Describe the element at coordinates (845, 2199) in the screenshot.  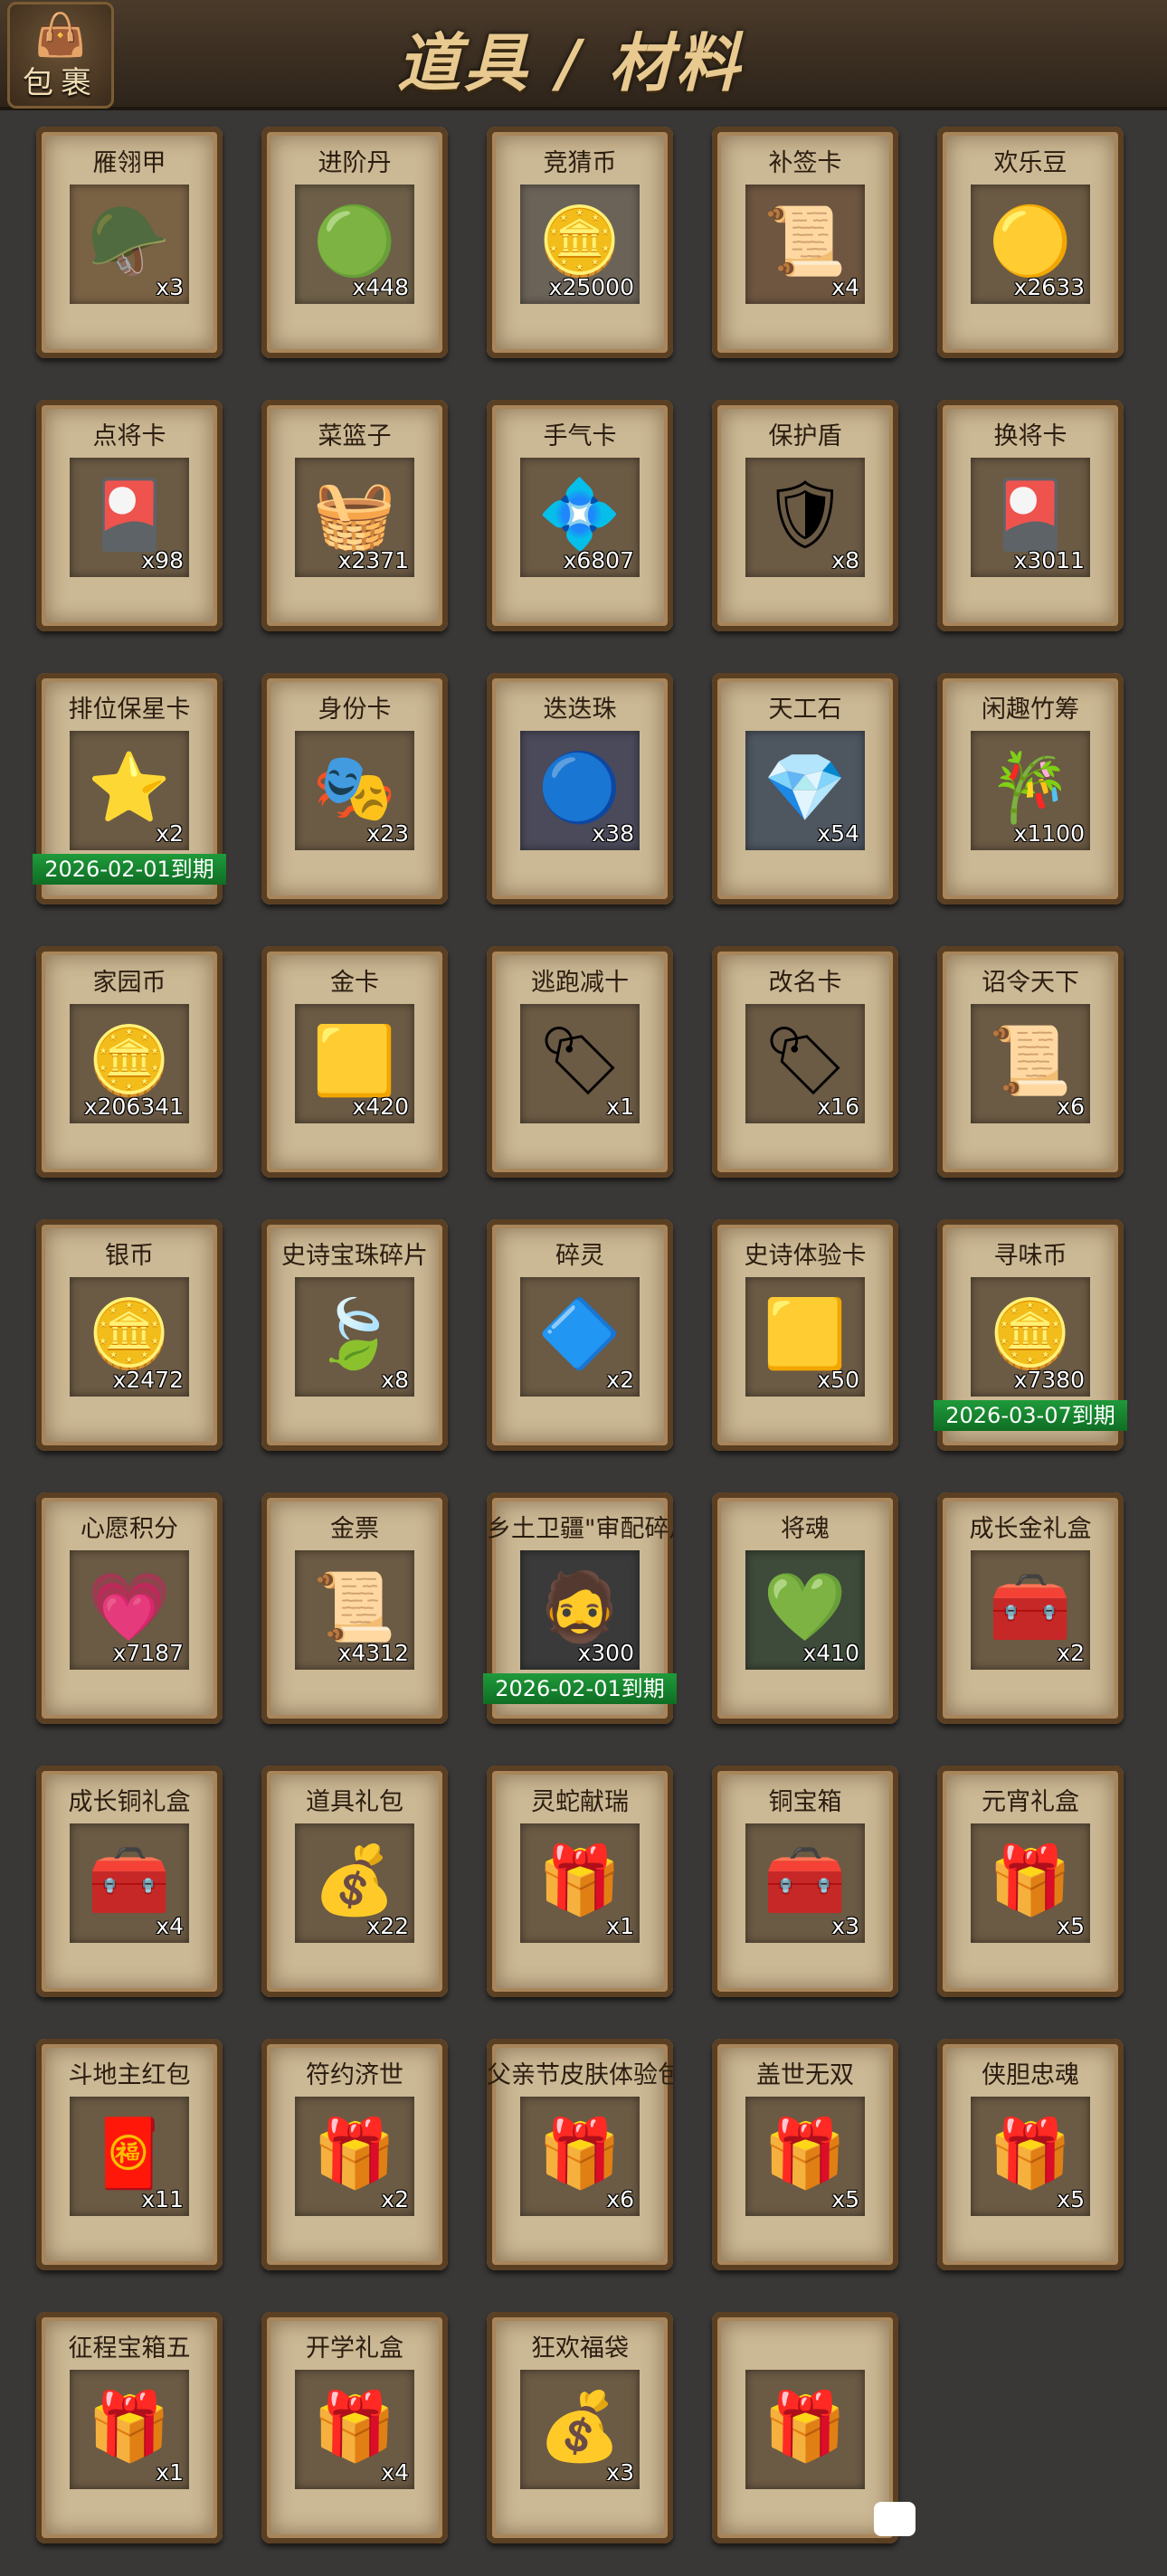
I see `item-count: x5` at that location.